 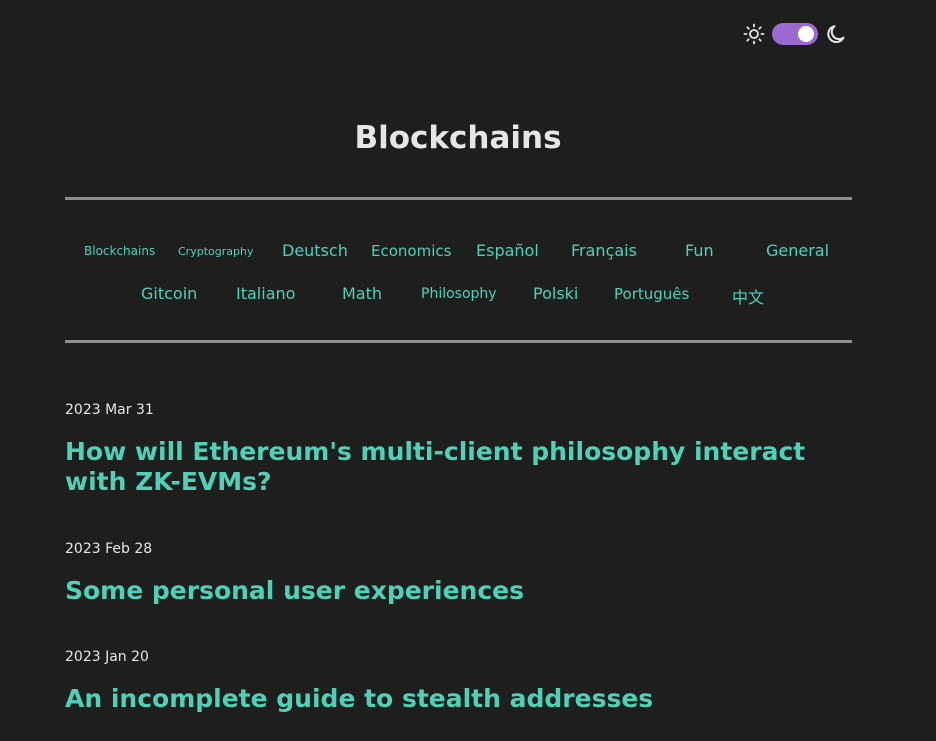 I want to click on switch-knob, so click(x=806, y=34).